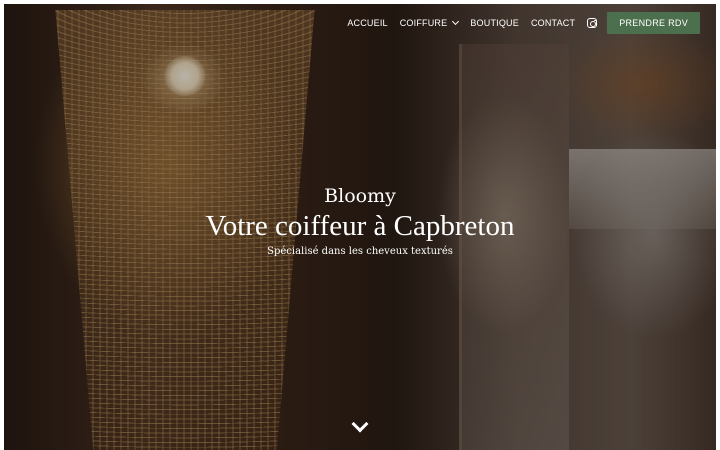 The image size is (720, 450). I want to click on nav-item-label: CONTACT, so click(553, 23).